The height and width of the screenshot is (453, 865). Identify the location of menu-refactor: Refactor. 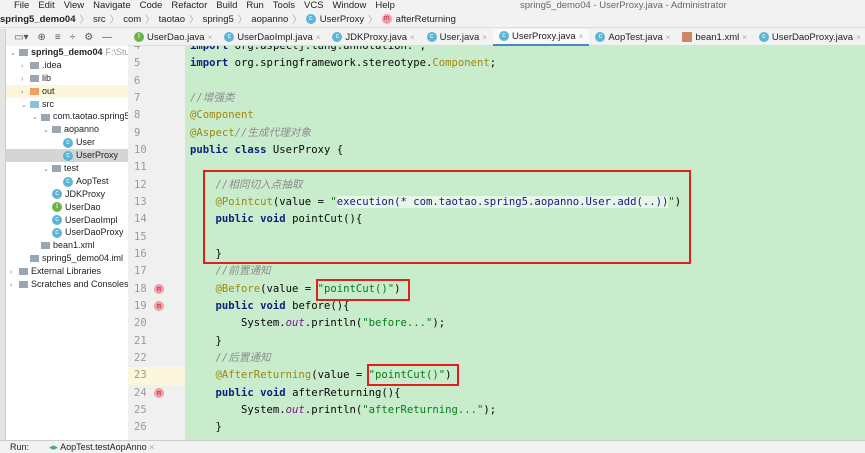
(189, 5).